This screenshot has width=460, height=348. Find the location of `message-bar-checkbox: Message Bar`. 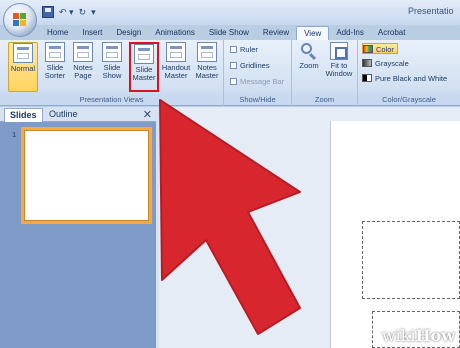

message-bar-checkbox: Message Bar is located at coordinates (257, 81).